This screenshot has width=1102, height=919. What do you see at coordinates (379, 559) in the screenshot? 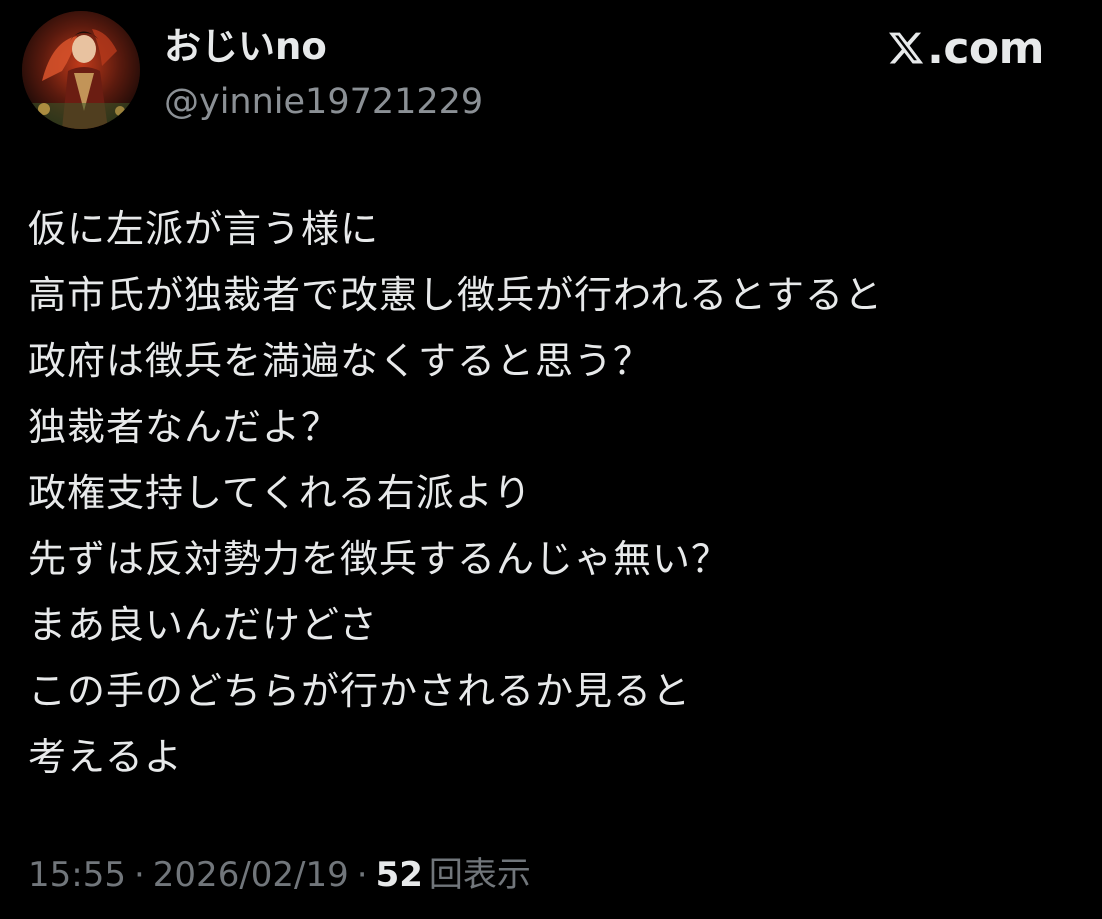
I see `tweet-line: 先ずは反対勢力を徴兵するんじゃ無い？` at bounding box center [379, 559].